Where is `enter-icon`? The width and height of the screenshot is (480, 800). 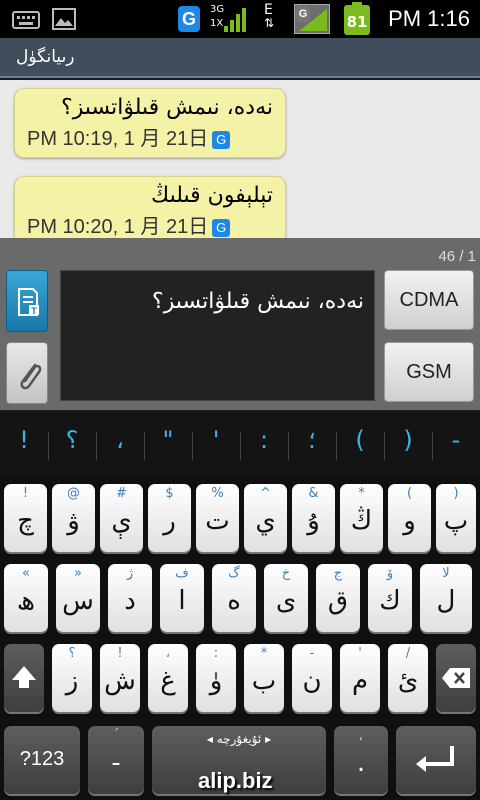
enter-icon is located at coordinates (435, 759).